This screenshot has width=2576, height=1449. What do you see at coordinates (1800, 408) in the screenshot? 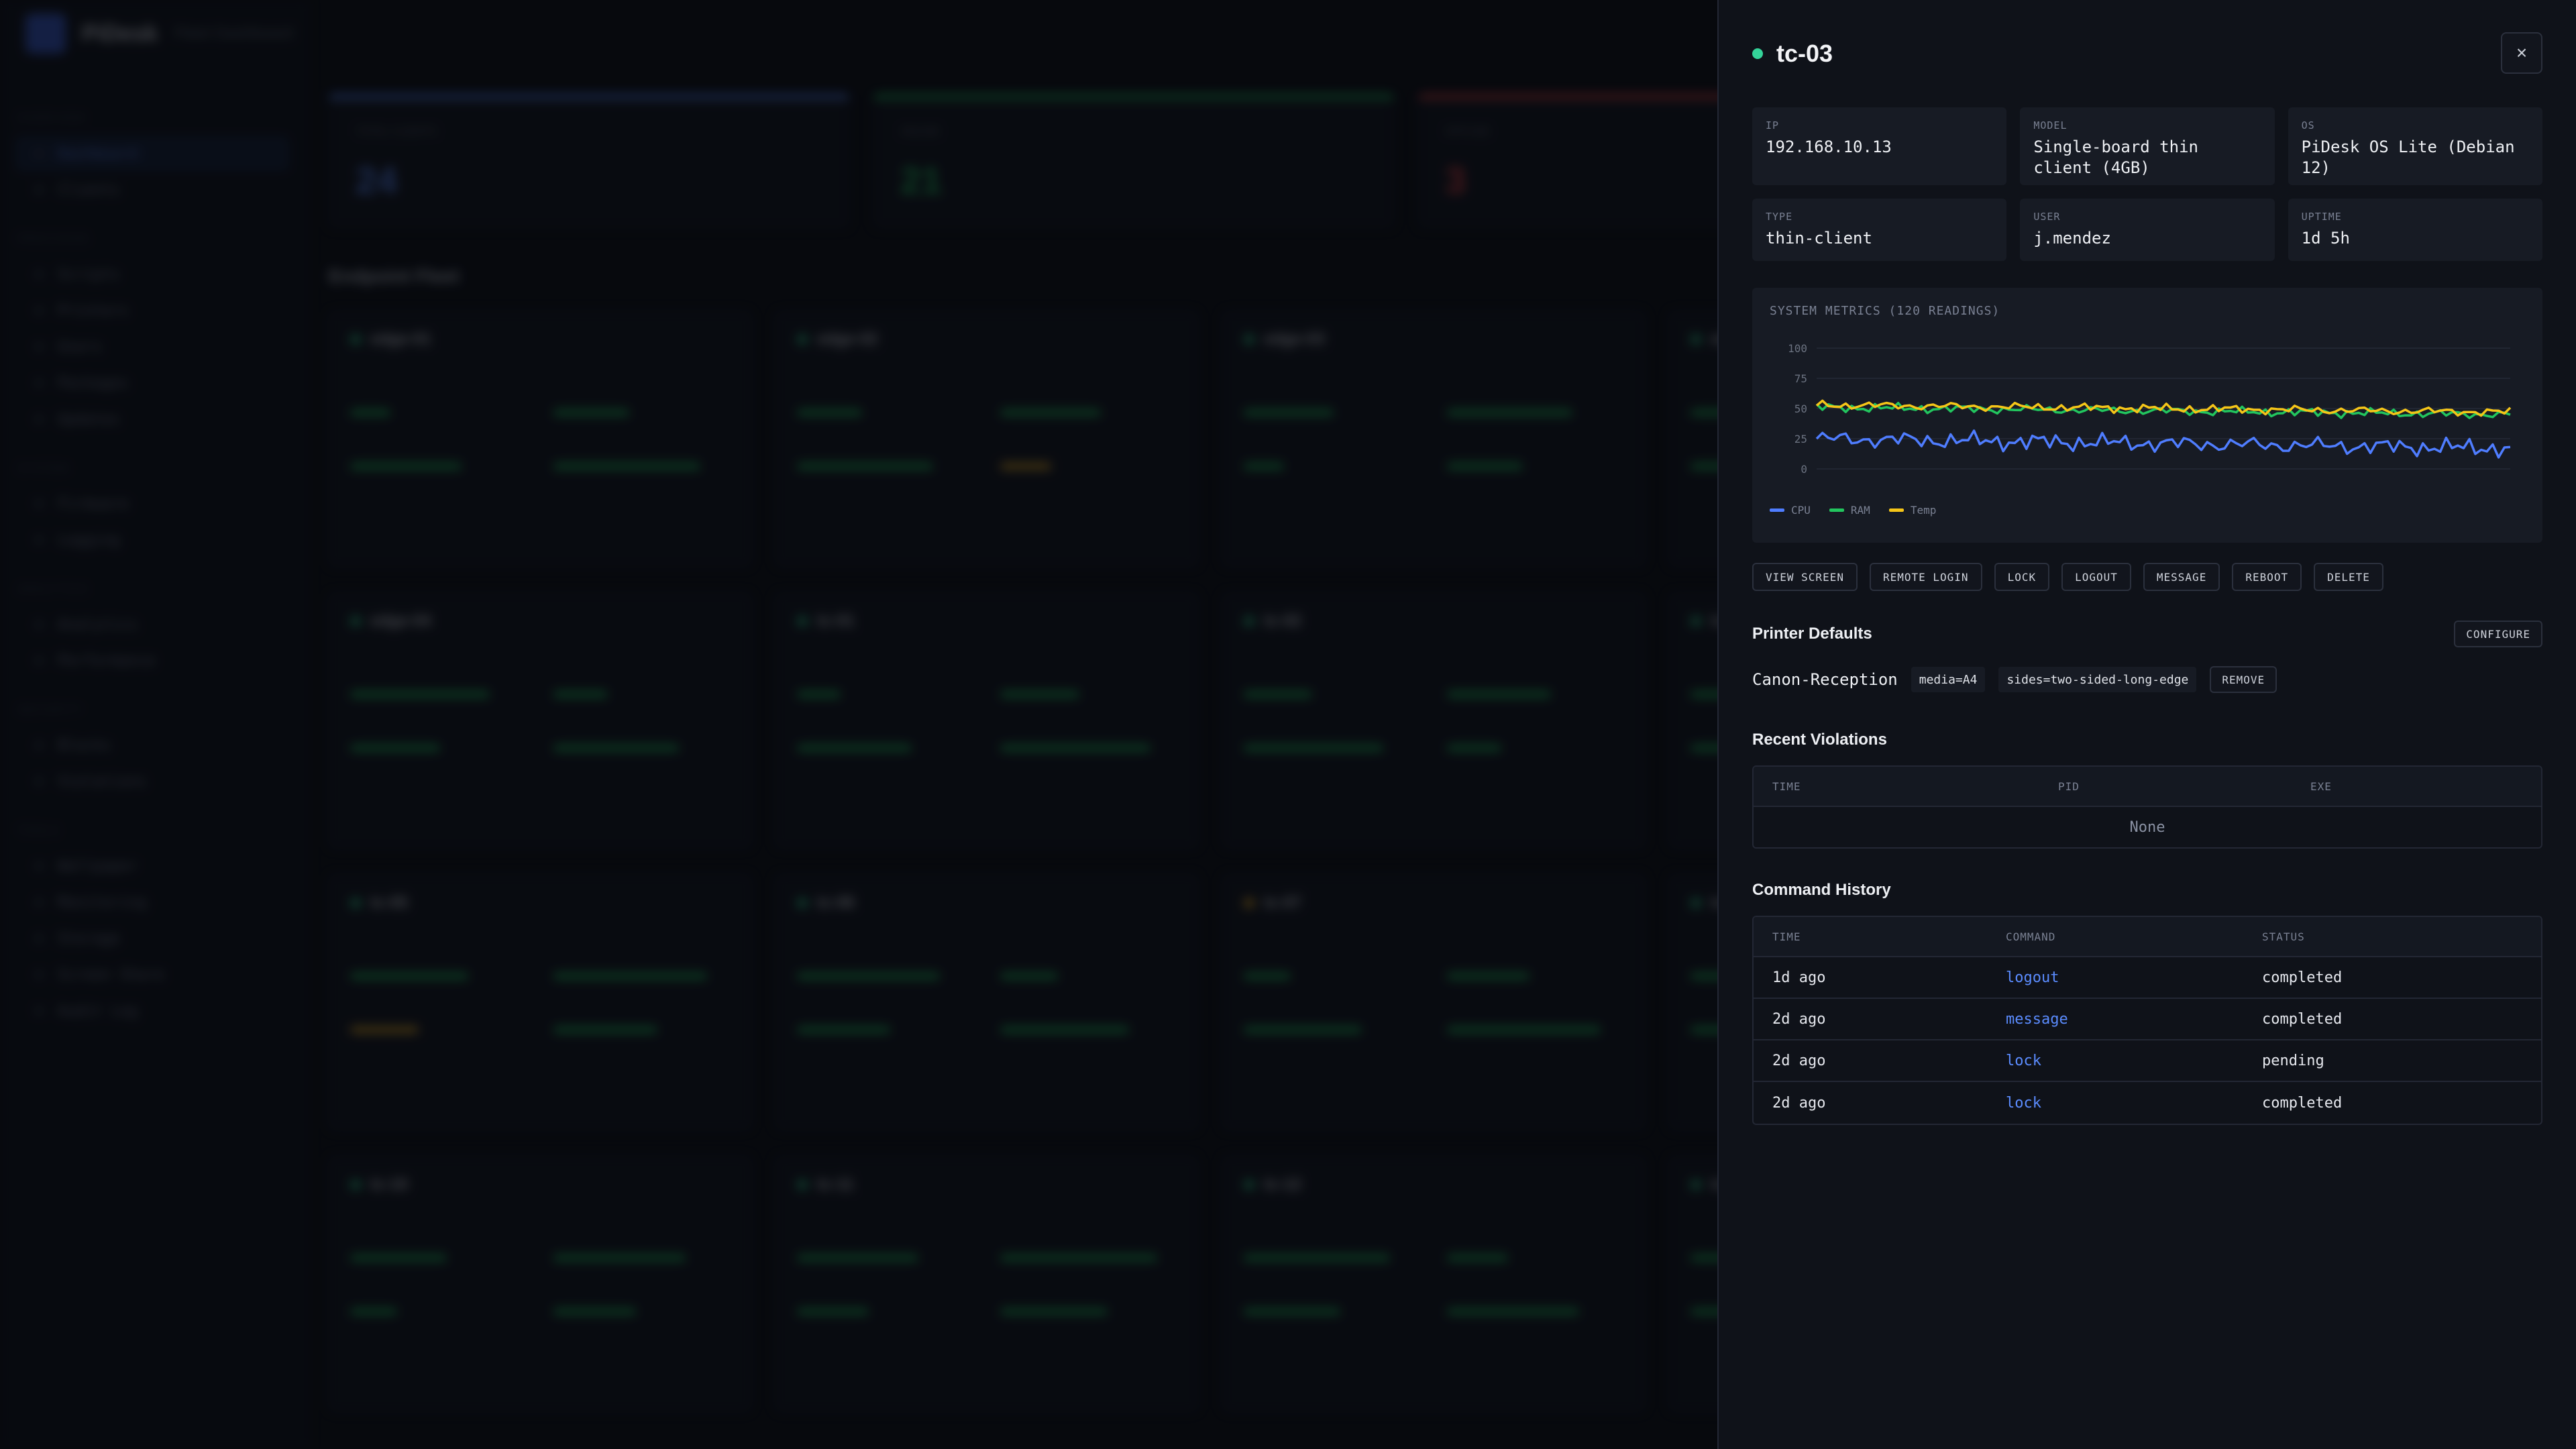
I see `y-tick-label: 50` at bounding box center [1800, 408].